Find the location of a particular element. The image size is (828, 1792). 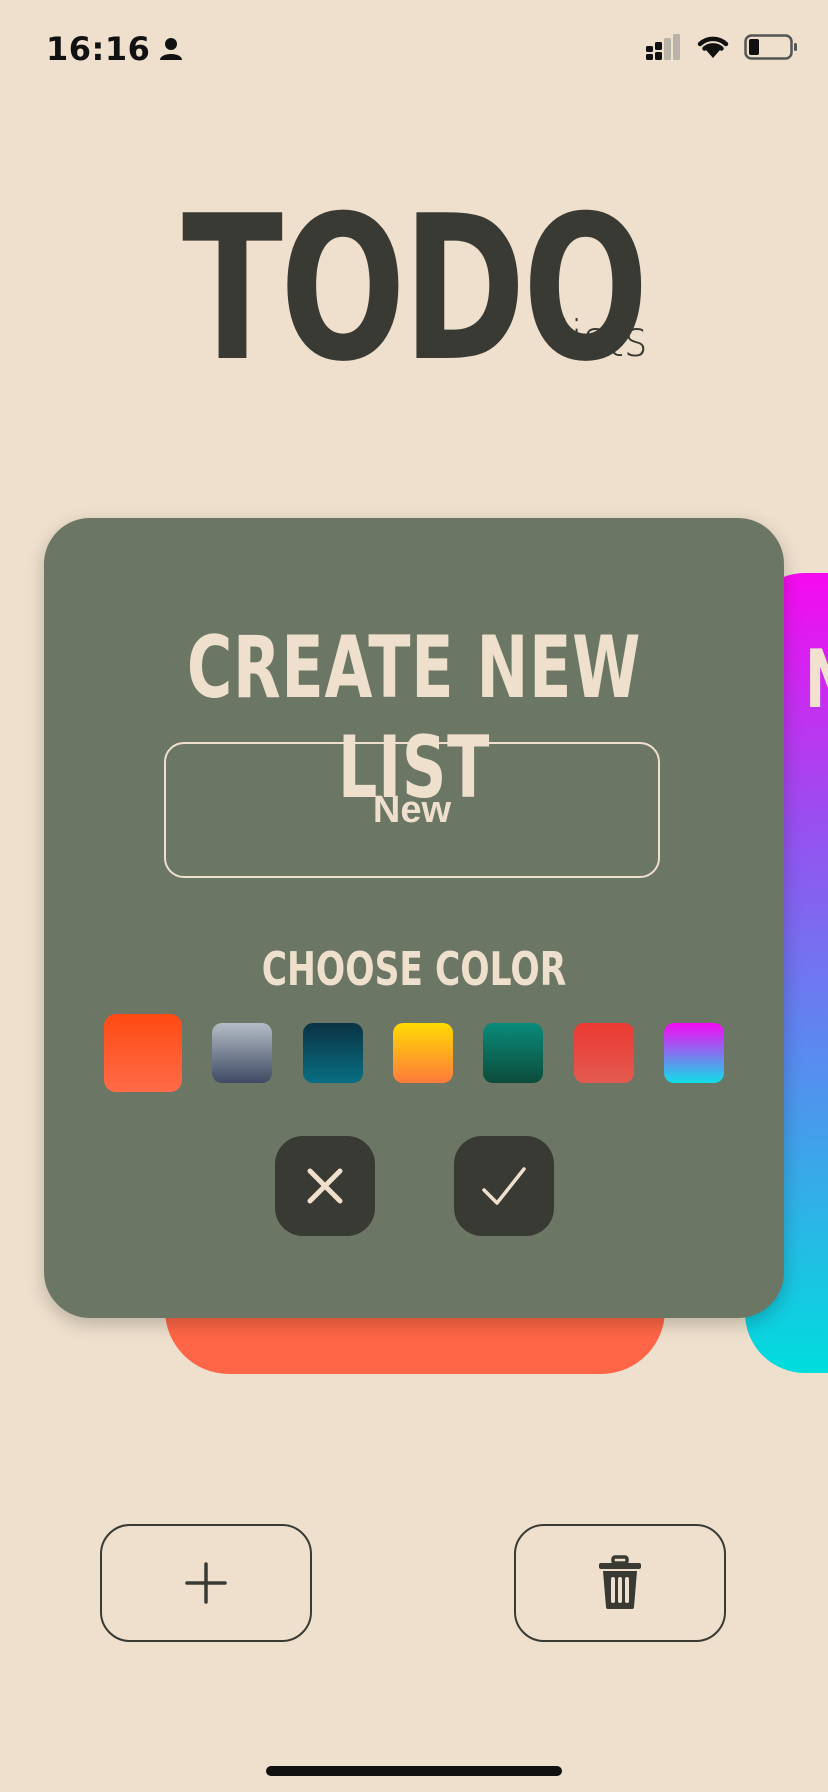

close-icon is located at coordinates (325, 1186).